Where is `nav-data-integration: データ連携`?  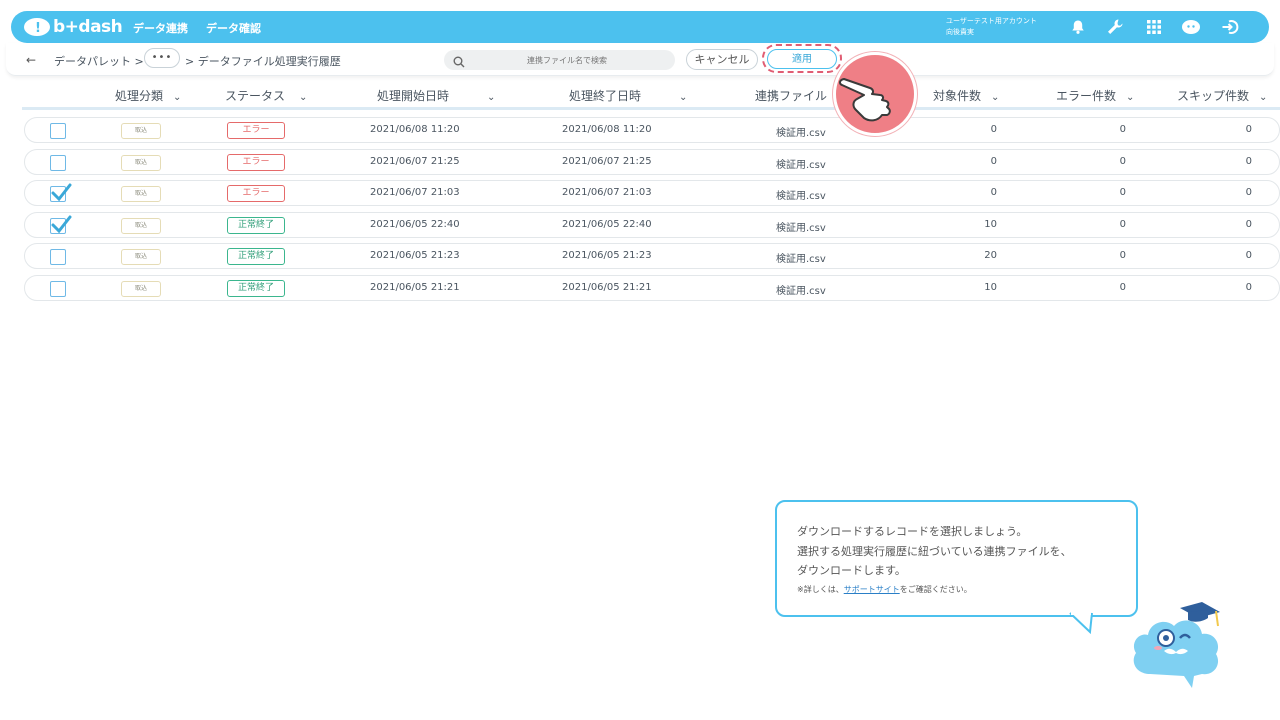 nav-data-integration: データ連携 is located at coordinates (160, 28).